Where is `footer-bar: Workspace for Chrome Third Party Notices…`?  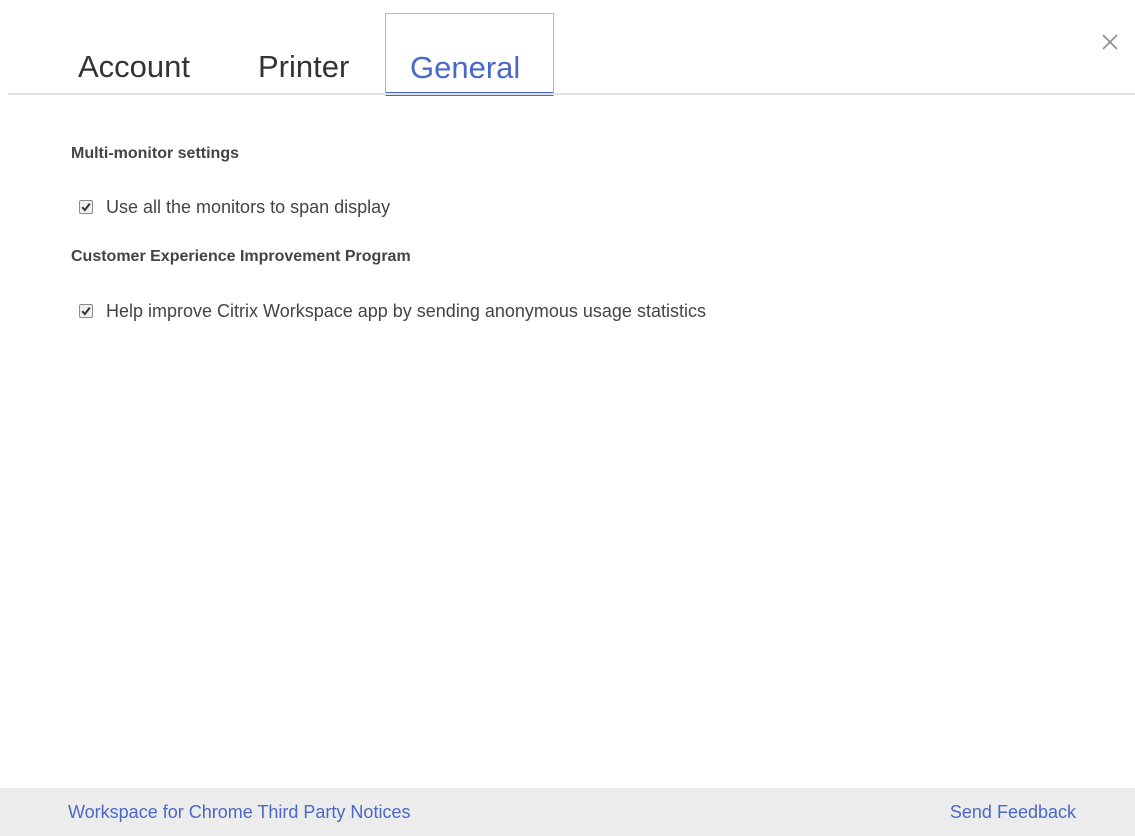 footer-bar: Workspace for Chrome Third Party Notices… is located at coordinates (567, 812).